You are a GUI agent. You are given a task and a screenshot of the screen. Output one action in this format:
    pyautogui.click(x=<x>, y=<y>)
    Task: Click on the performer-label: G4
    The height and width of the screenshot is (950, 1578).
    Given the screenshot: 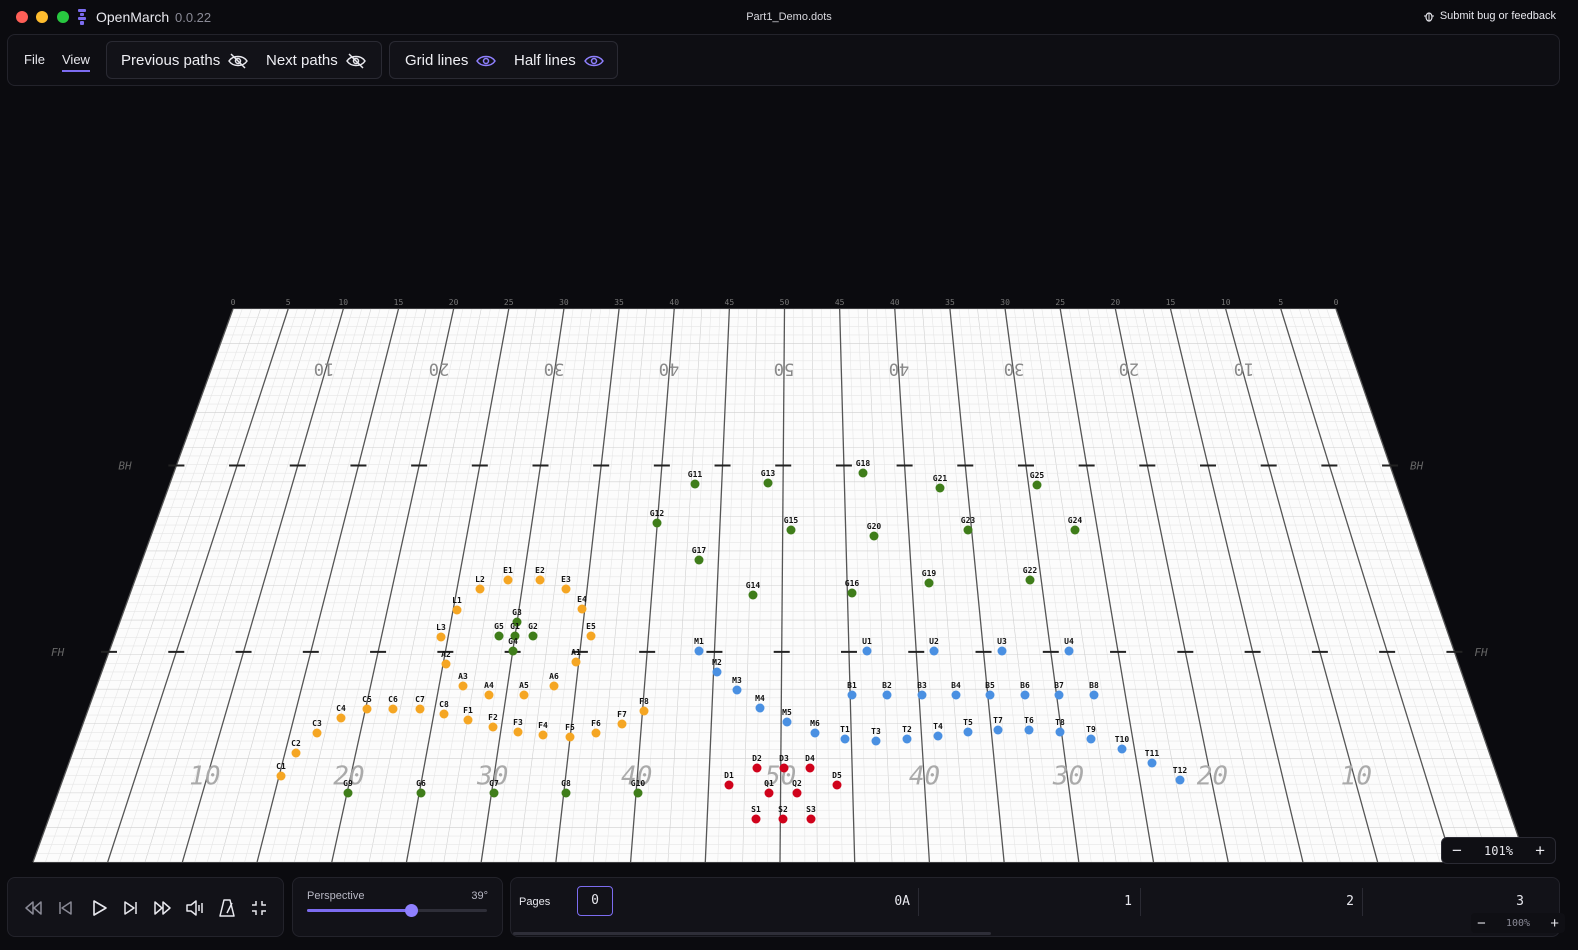 What is the action you would take?
    pyautogui.click(x=513, y=641)
    